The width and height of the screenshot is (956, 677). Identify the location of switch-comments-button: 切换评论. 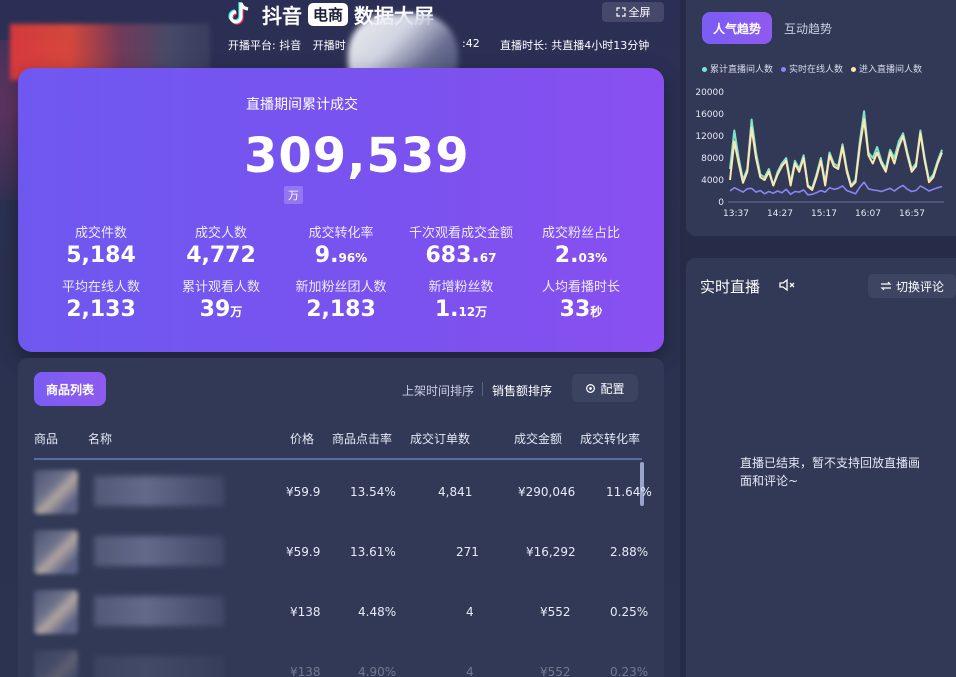
(912, 286).